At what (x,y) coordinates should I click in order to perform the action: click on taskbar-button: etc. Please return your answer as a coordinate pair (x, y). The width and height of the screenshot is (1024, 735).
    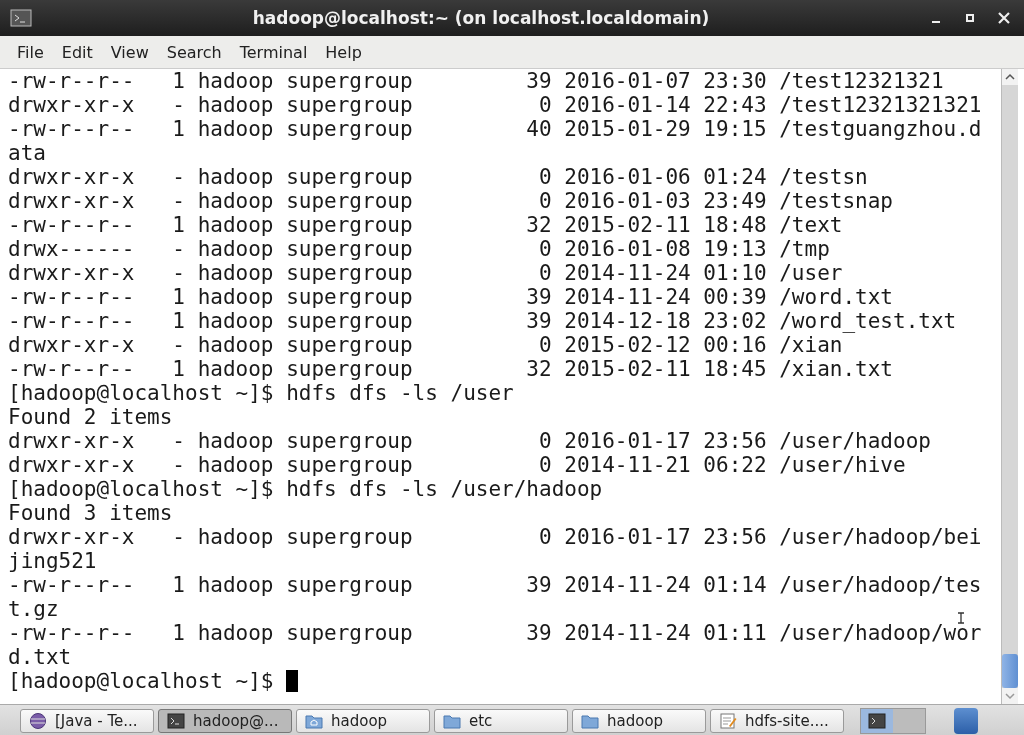
    Looking at the image, I should click on (501, 721).